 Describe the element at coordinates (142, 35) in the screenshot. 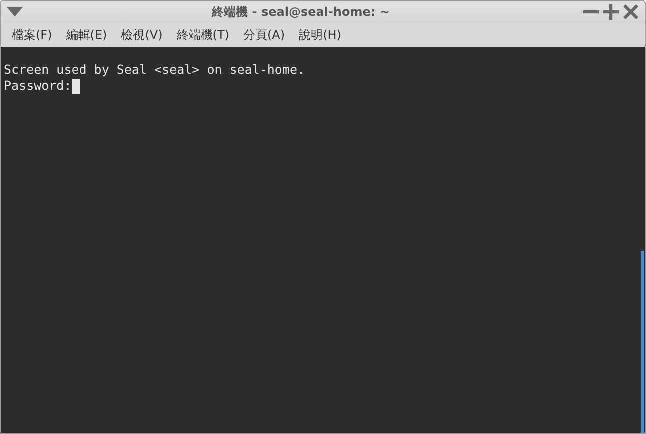

I see `menu-item: 檢視(V)` at that location.